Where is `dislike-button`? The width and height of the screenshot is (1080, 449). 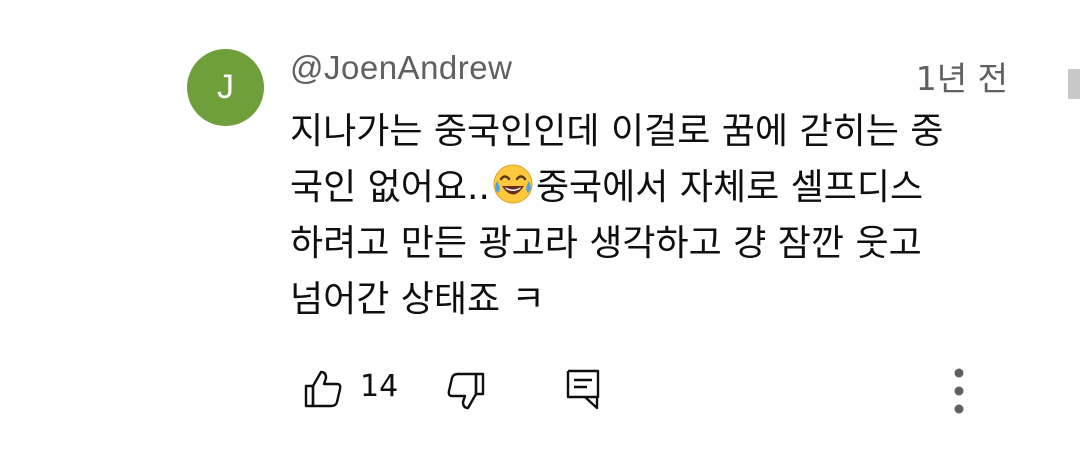 dislike-button is located at coordinates (466, 391).